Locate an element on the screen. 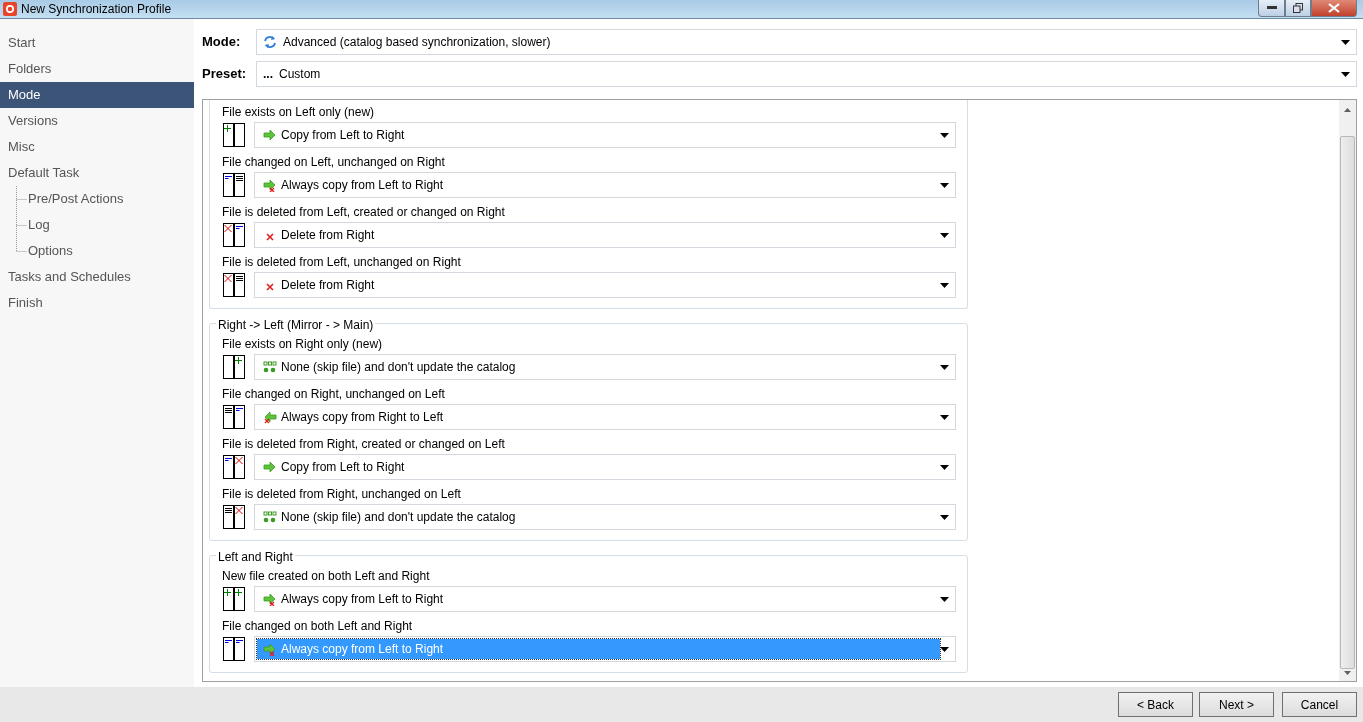 This screenshot has height=722, width=1363. rule-label: File is deleted from Left, unchanged on Right is located at coordinates (342, 262).